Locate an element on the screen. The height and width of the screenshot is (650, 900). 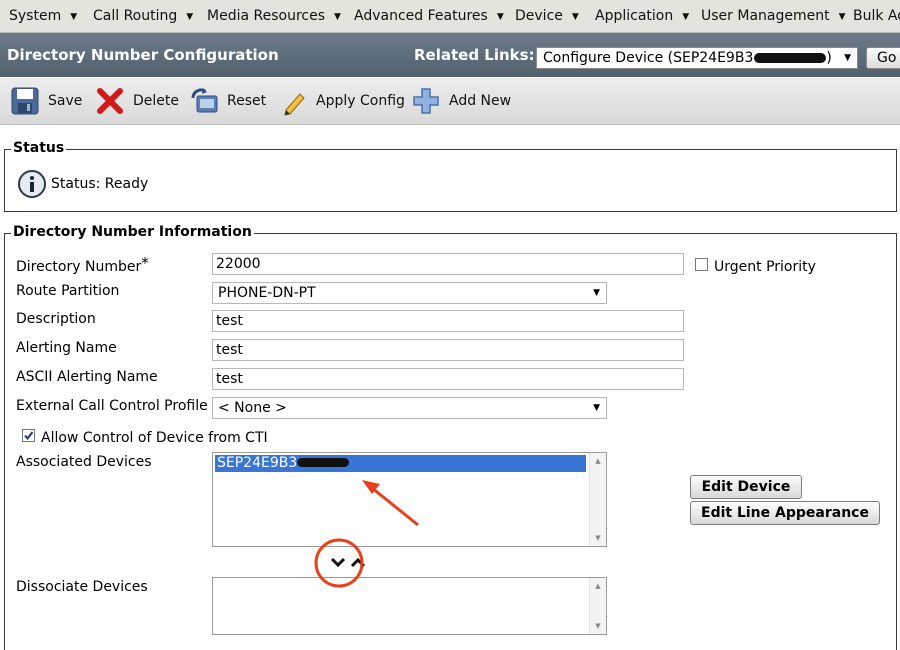
menu-label: Advanced Features is located at coordinates (421, 16).